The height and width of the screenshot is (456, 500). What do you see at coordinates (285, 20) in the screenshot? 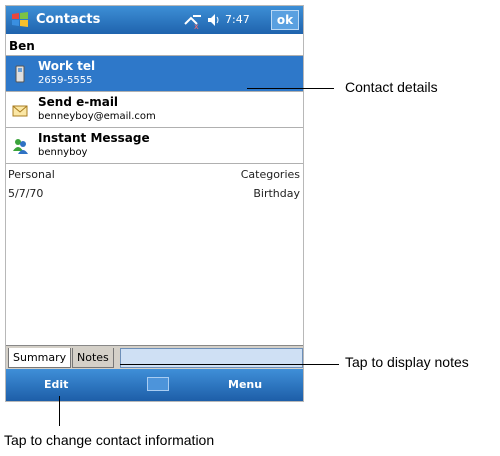
I see `ok-button: ok` at bounding box center [285, 20].